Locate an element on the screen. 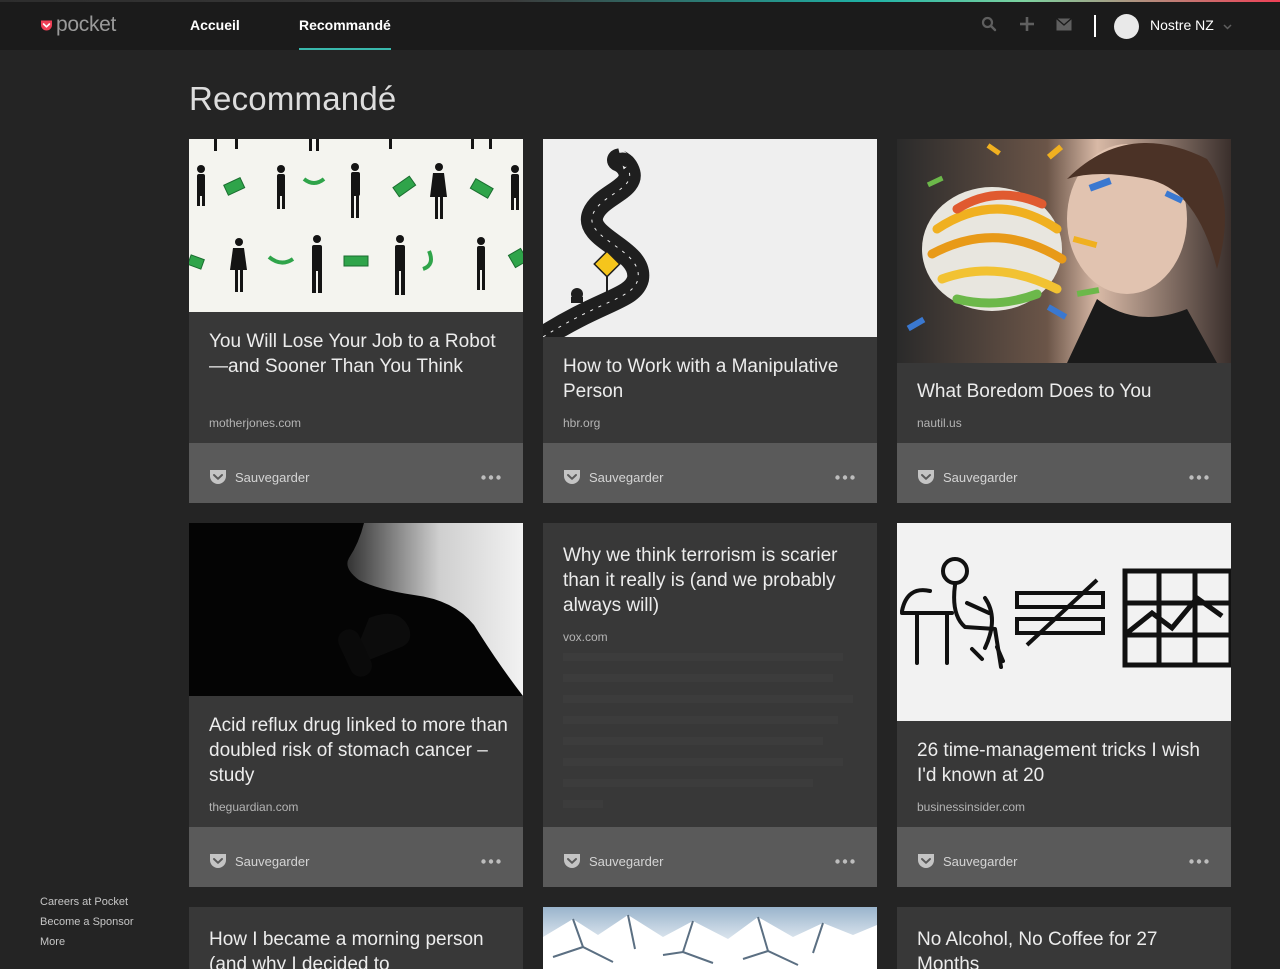 Image resolution: width=1280 pixels, height=969 pixels. nav-divider is located at coordinates (1095, 26).